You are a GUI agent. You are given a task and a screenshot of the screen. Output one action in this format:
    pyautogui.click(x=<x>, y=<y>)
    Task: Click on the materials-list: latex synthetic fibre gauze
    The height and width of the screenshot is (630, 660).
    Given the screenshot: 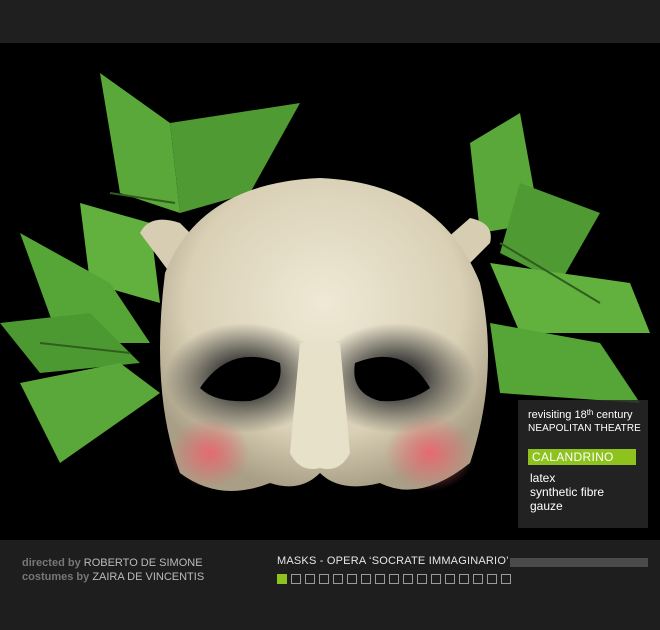 What is the action you would take?
    pyautogui.click(x=567, y=492)
    